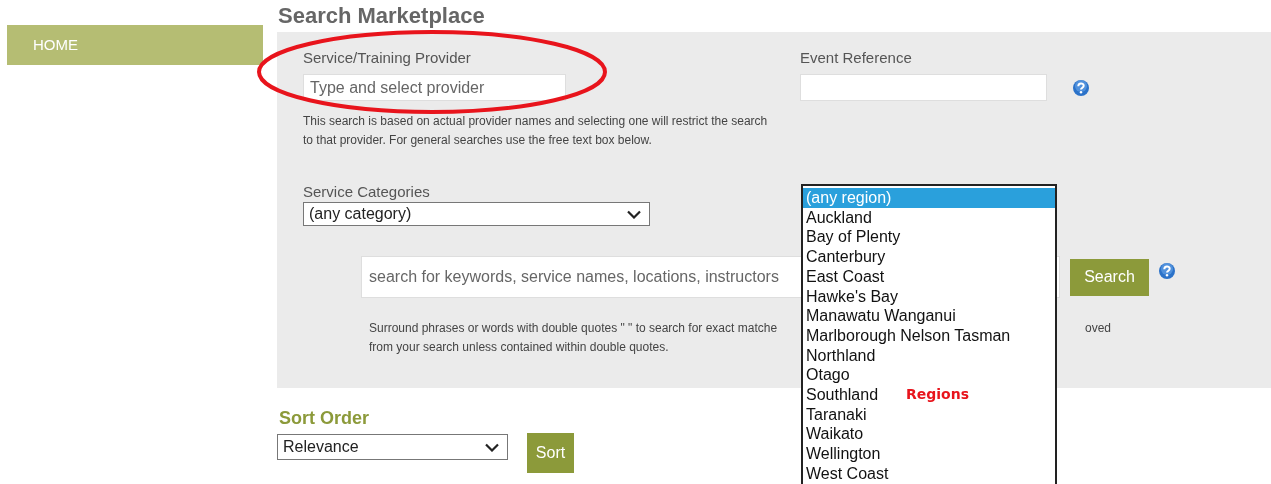 The height and width of the screenshot is (484, 1271). Describe the element at coordinates (907, 335) in the screenshot. I see `region-option: Marlborough Nelson Tasman` at that location.